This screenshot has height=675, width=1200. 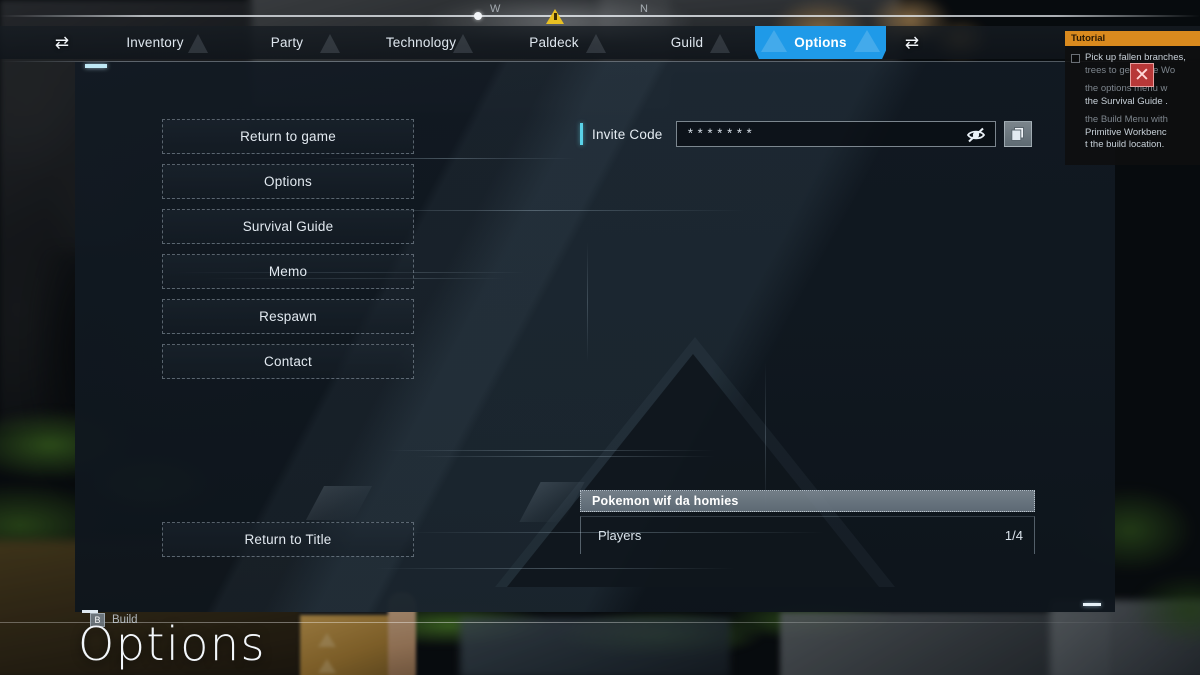 I want to click on tutorial-line: Pick up fallen branches,, so click(x=1135, y=57).